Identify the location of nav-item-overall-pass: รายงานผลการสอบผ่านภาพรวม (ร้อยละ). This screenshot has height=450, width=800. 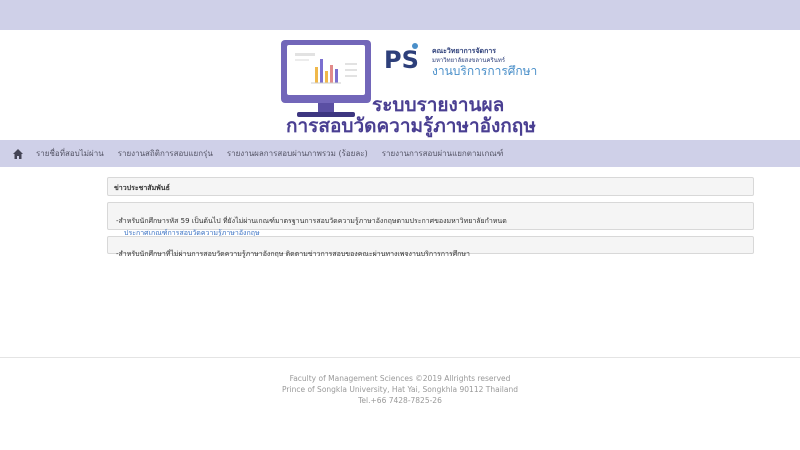
(297, 153).